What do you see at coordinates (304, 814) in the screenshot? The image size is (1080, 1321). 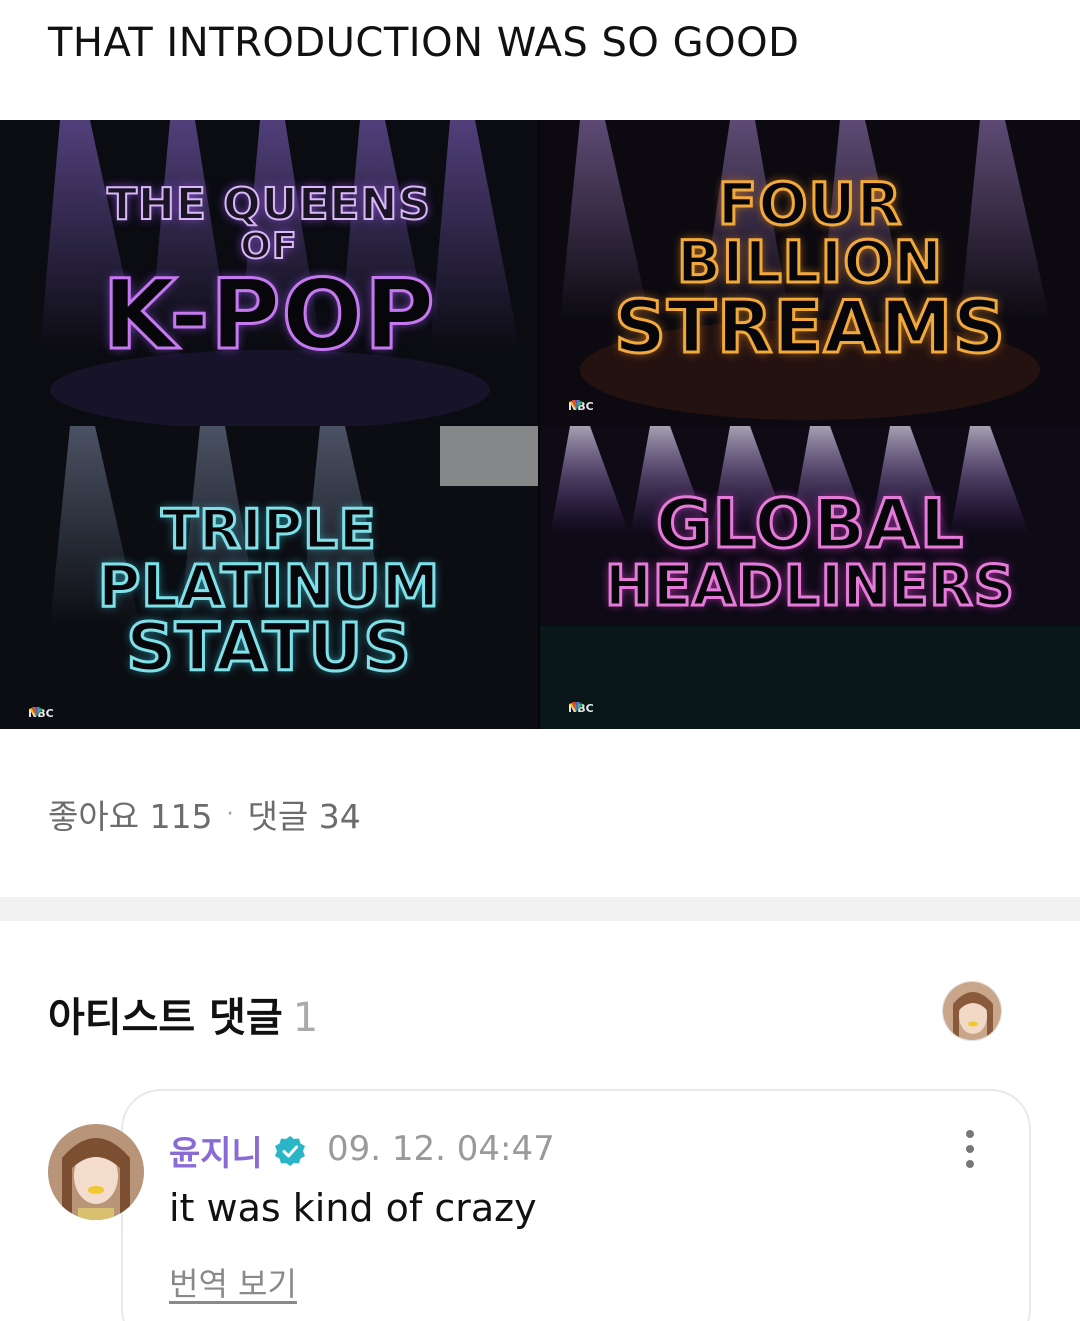 I see `comments-count: 댓글 34` at bounding box center [304, 814].